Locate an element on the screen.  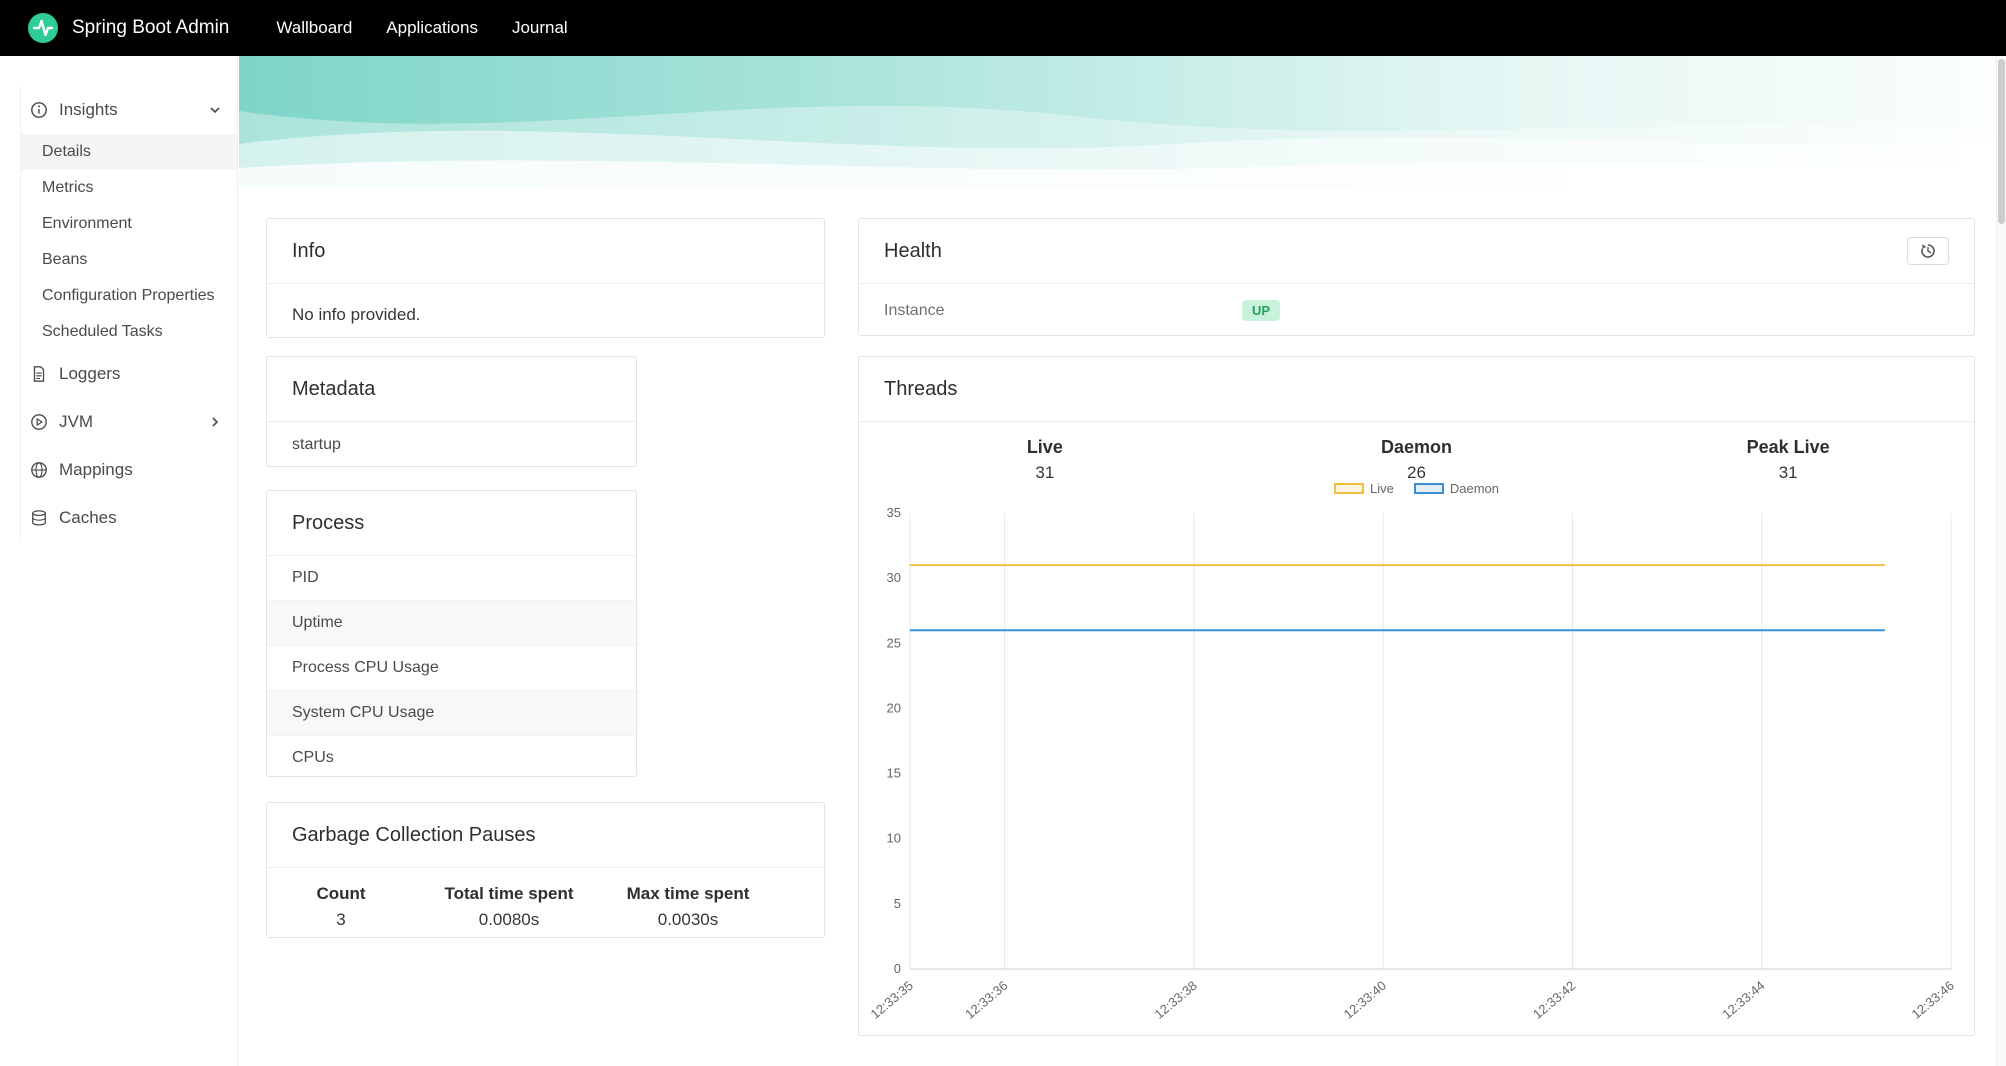
stat-daemon-label: Daemon is located at coordinates (1416, 447).